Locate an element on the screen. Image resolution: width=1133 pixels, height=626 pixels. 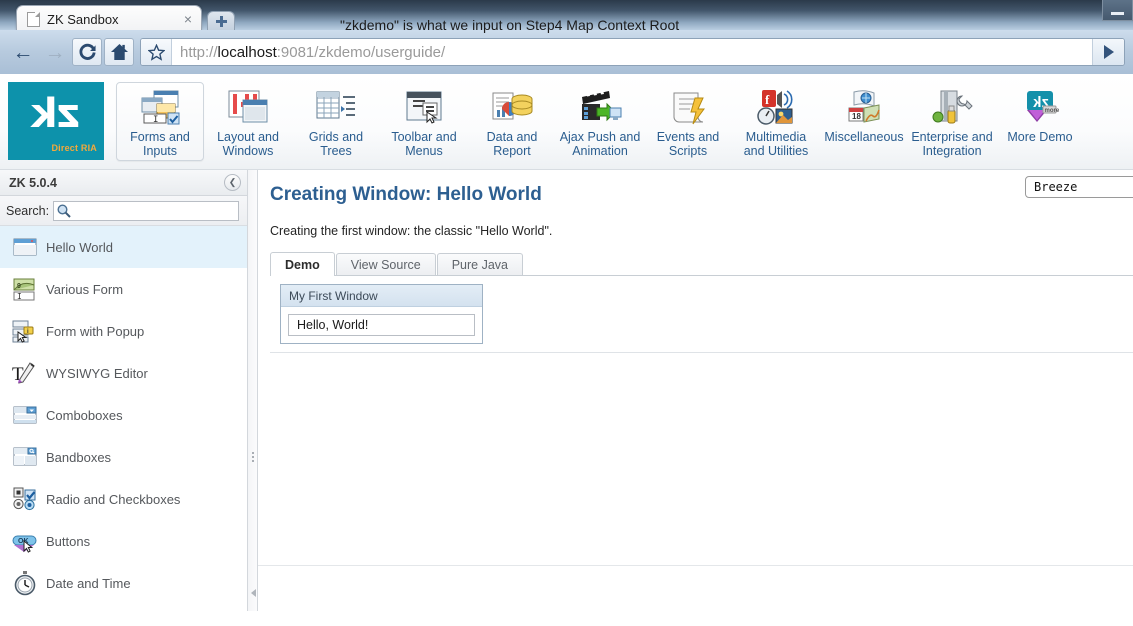
toolbar-item-layout-and-windows: Layout and Windows is located at coordinates (248, 121).